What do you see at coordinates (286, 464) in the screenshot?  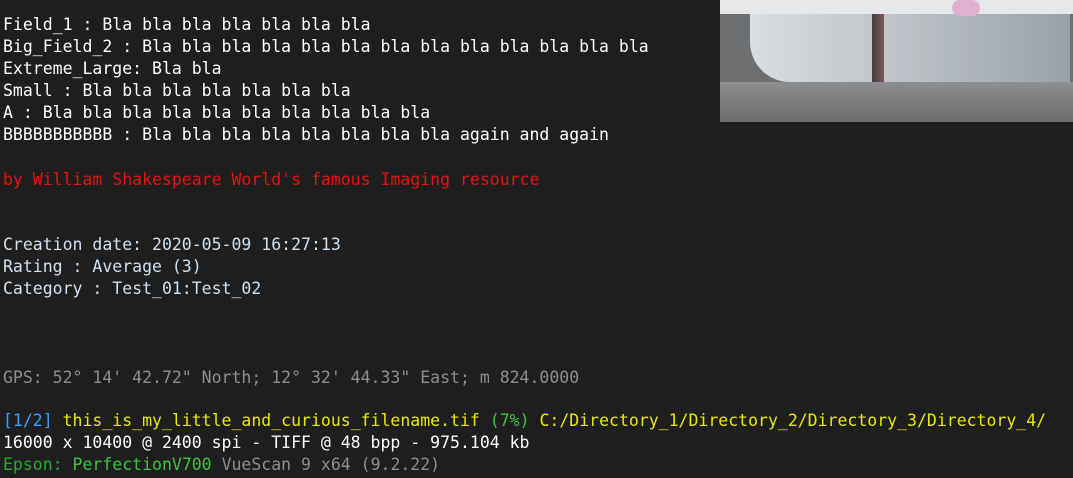 I see `scanner-software: VueScan 9 x64` at bounding box center [286, 464].